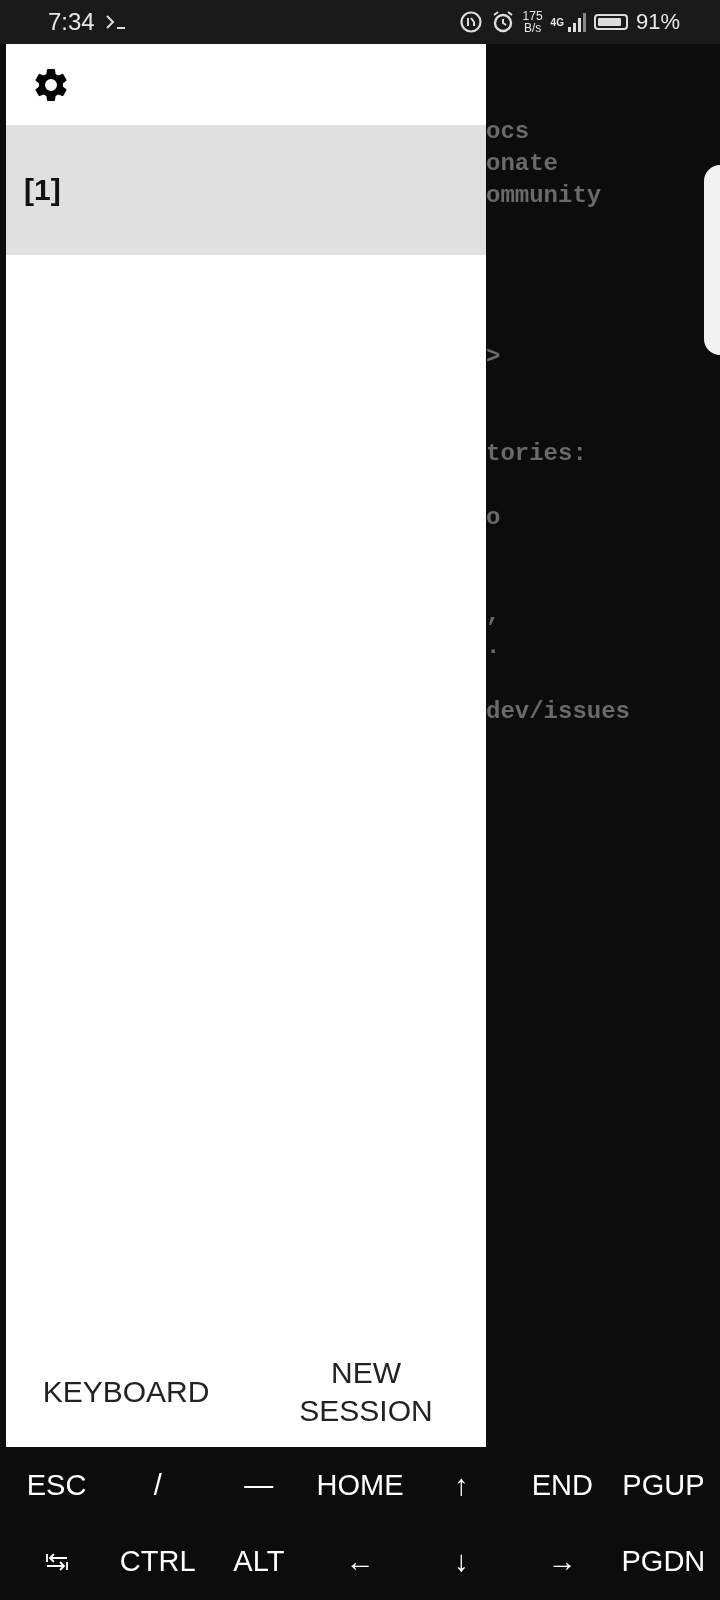 This screenshot has height=1600, width=720. What do you see at coordinates (259, 1485) in the screenshot?
I see `extra-key: —` at bounding box center [259, 1485].